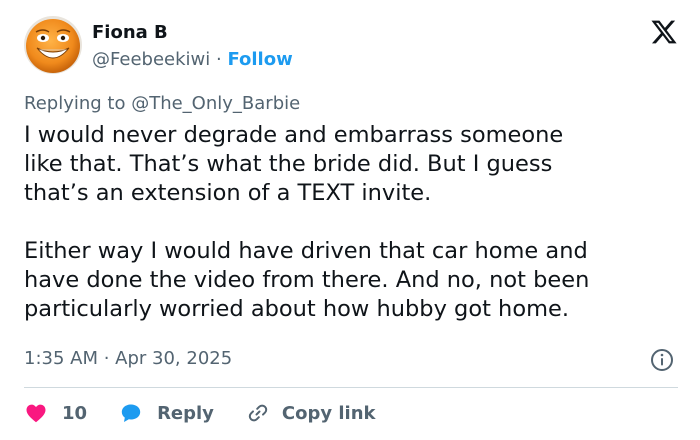  Describe the element at coordinates (55, 413) in the screenshot. I see `like-button: 10` at that location.